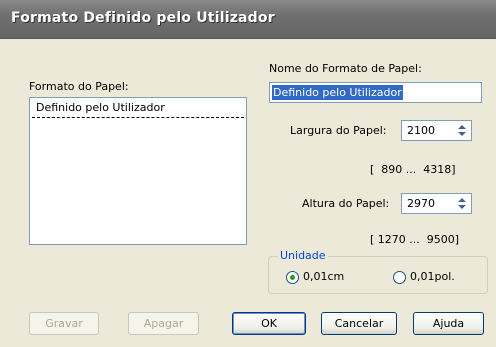 The image size is (496, 347). I want to click on unit-inch-radio, so click(399, 277).